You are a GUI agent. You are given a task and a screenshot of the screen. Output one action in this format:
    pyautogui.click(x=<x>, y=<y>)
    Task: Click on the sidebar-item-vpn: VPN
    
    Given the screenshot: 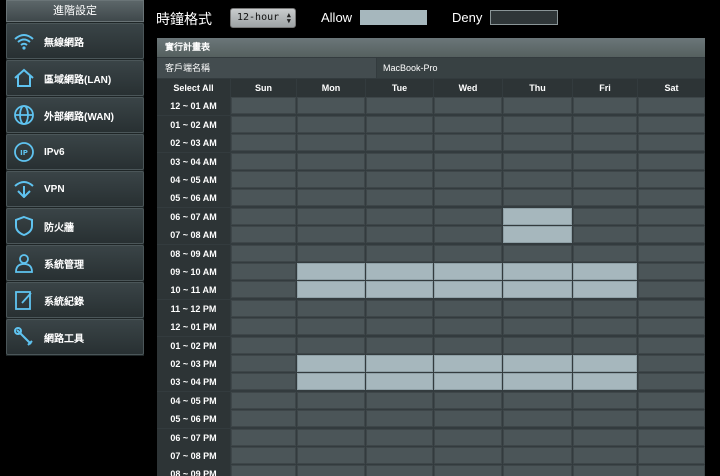 What is the action you would take?
    pyautogui.click(x=75, y=189)
    